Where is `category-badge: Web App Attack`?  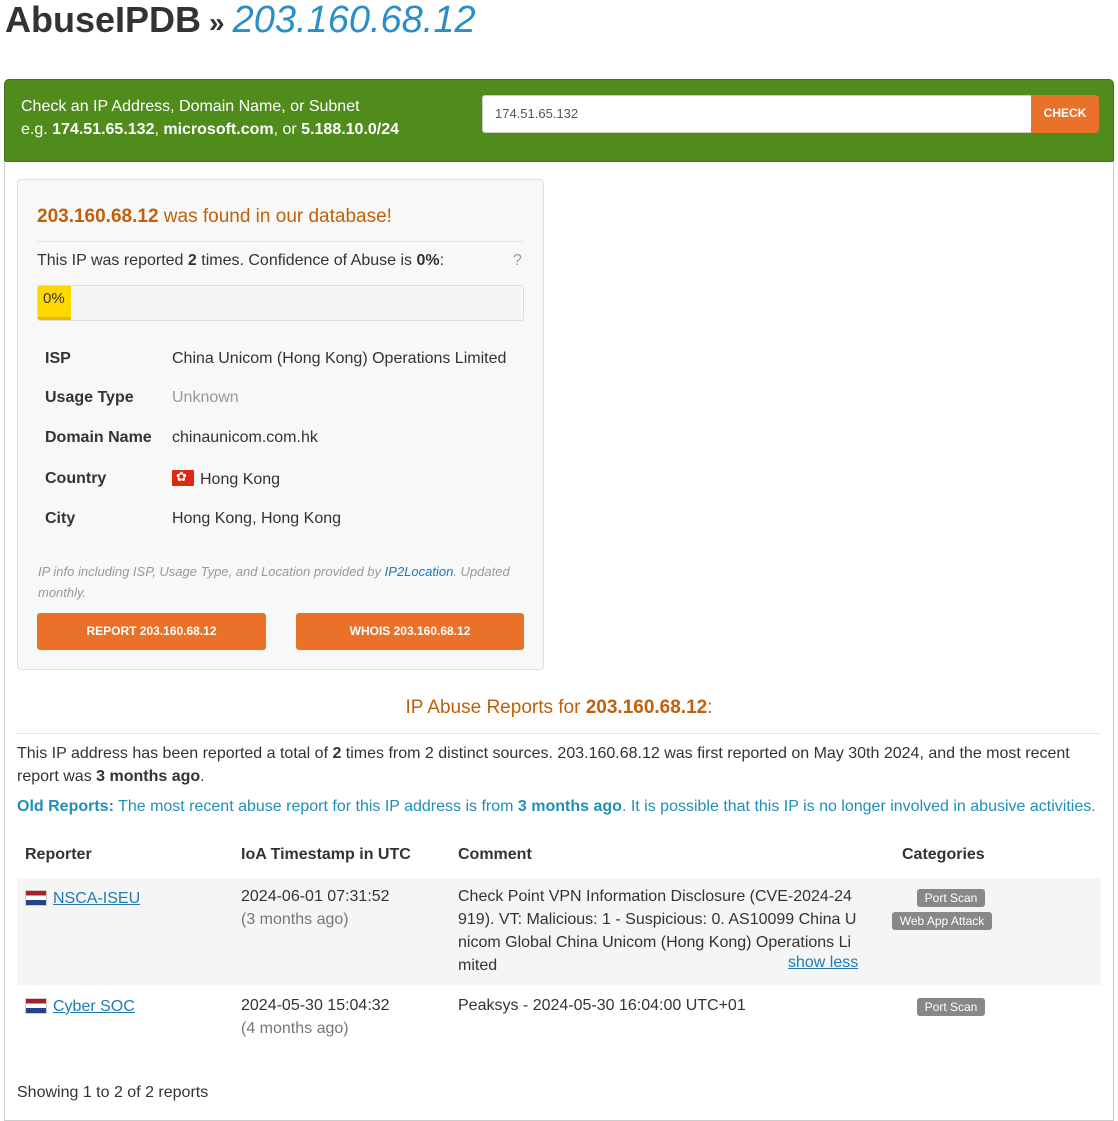
category-badge: Web App Attack is located at coordinates (942, 921).